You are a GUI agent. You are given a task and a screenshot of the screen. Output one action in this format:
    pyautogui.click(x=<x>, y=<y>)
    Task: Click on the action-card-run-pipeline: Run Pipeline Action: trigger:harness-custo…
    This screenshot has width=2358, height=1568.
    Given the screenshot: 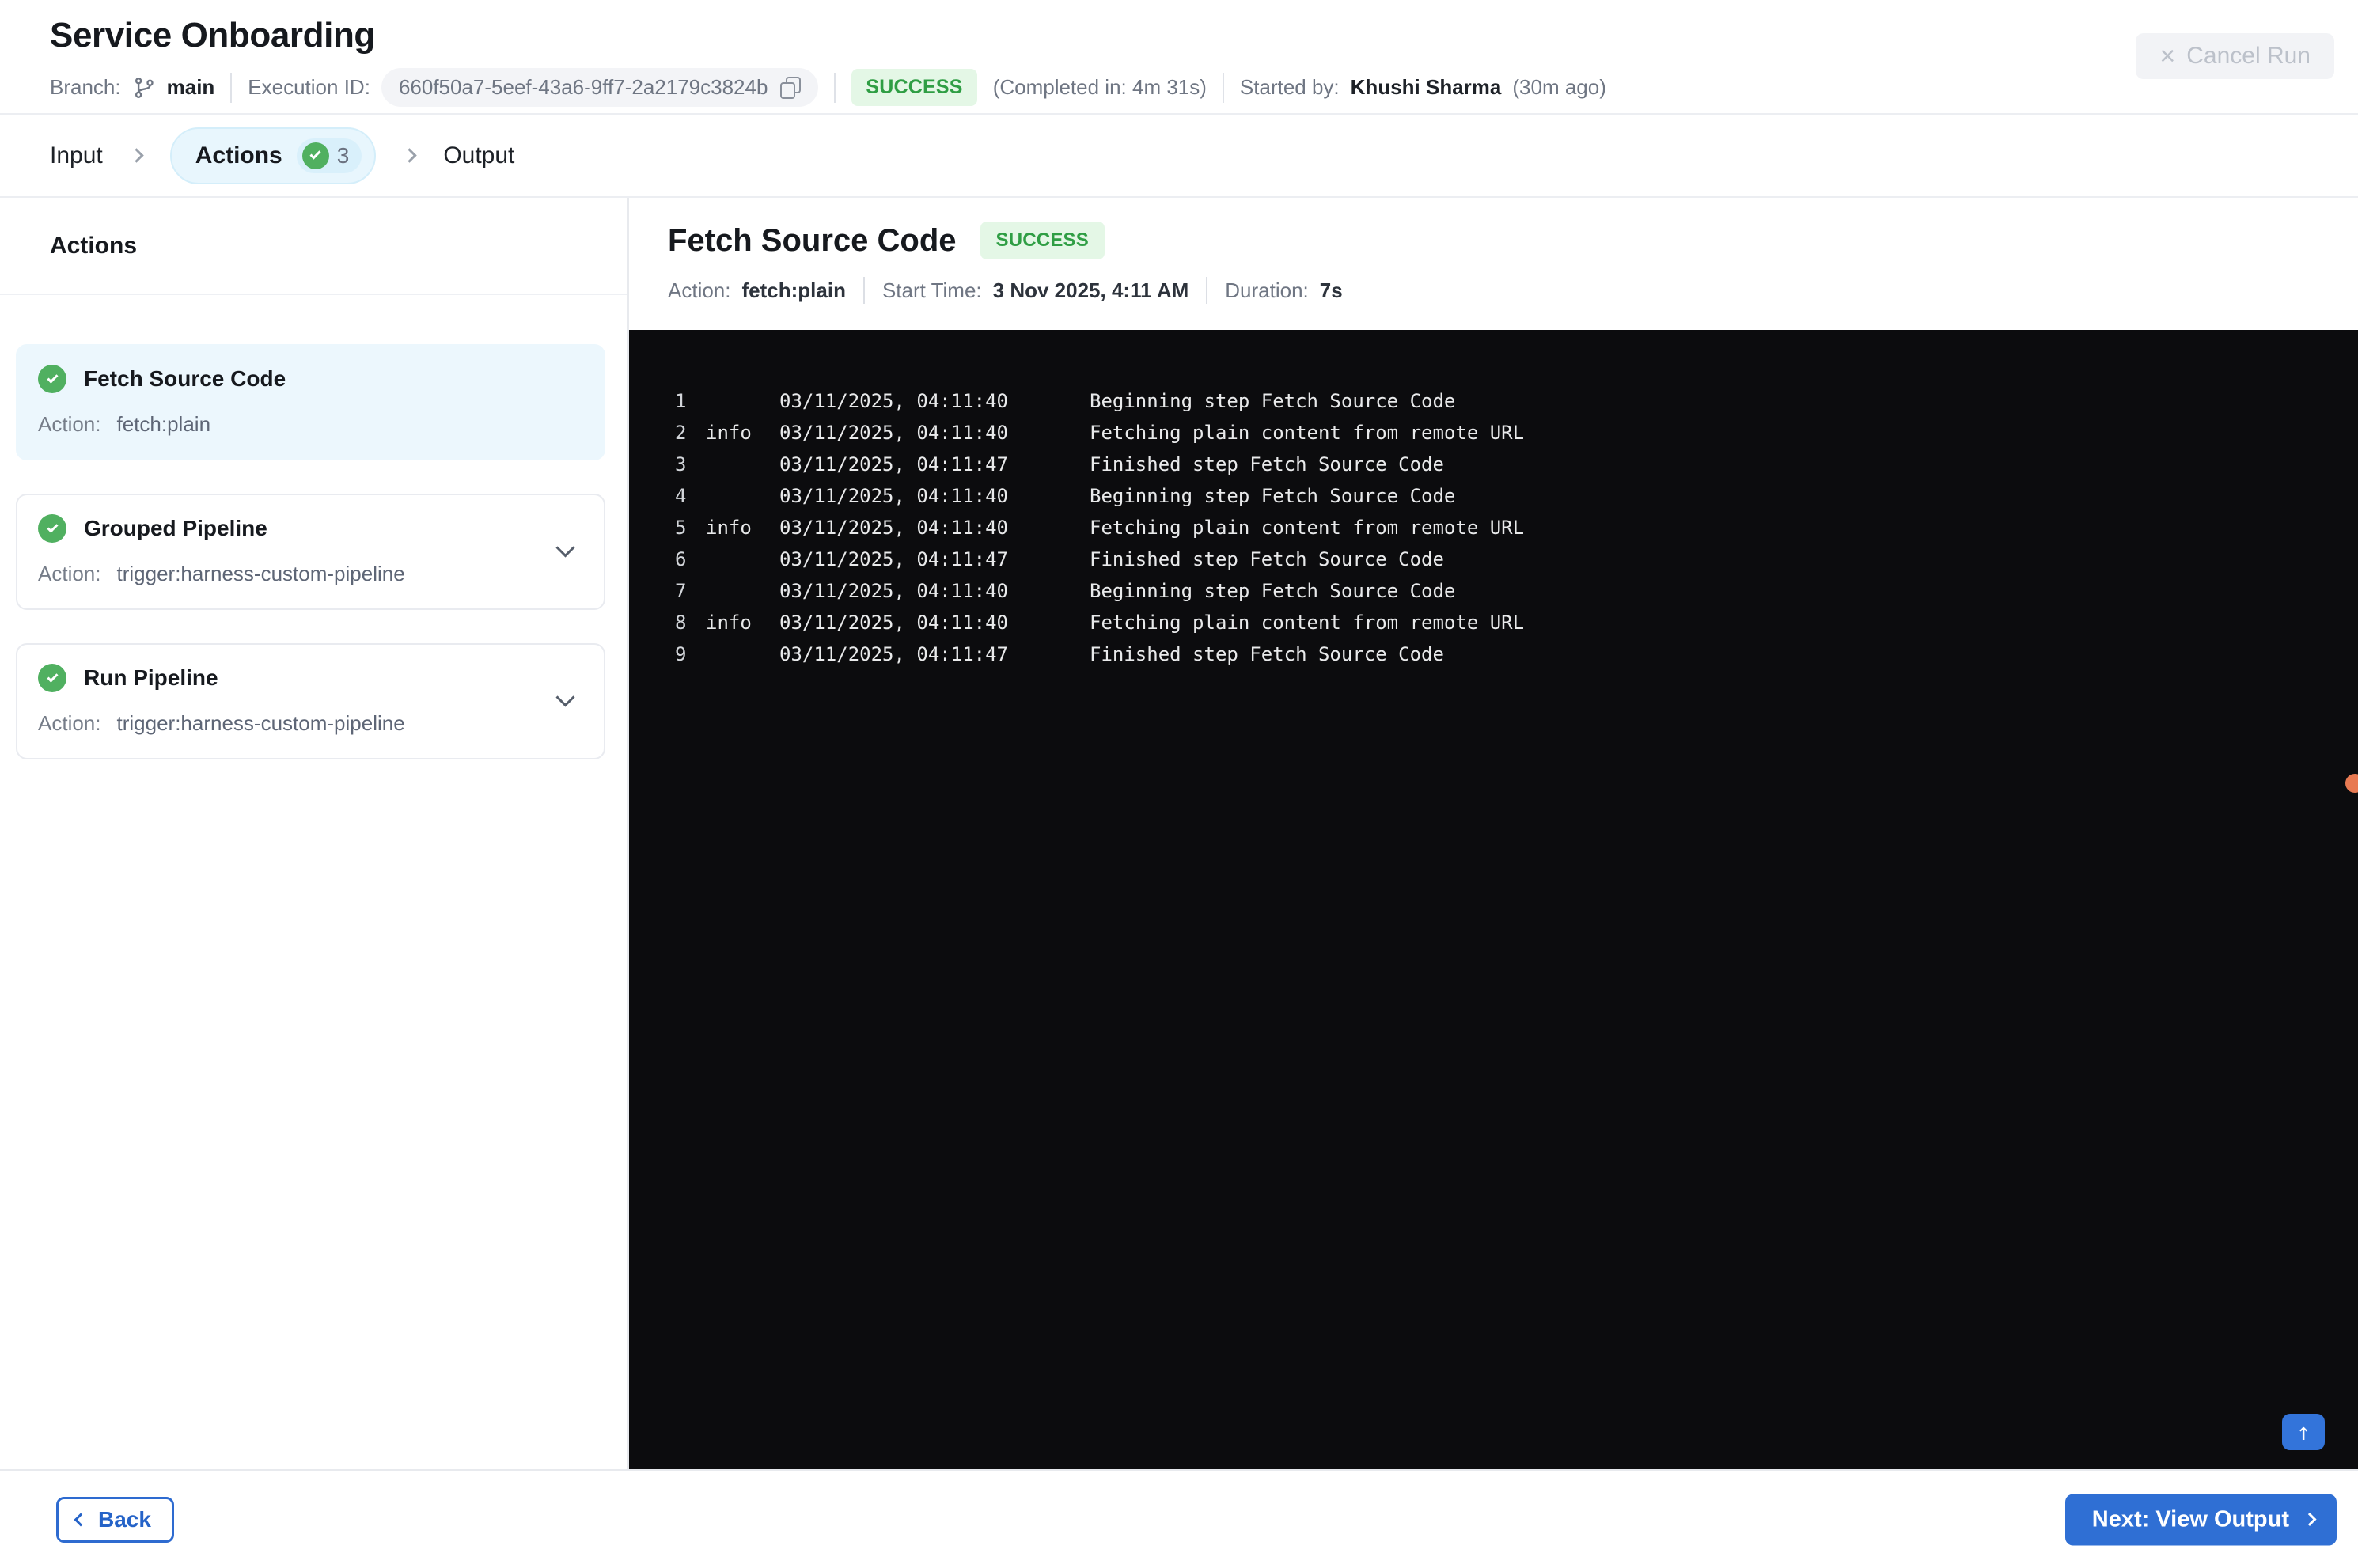 What is the action you would take?
    pyautogui.click(x=310, y=701)
    